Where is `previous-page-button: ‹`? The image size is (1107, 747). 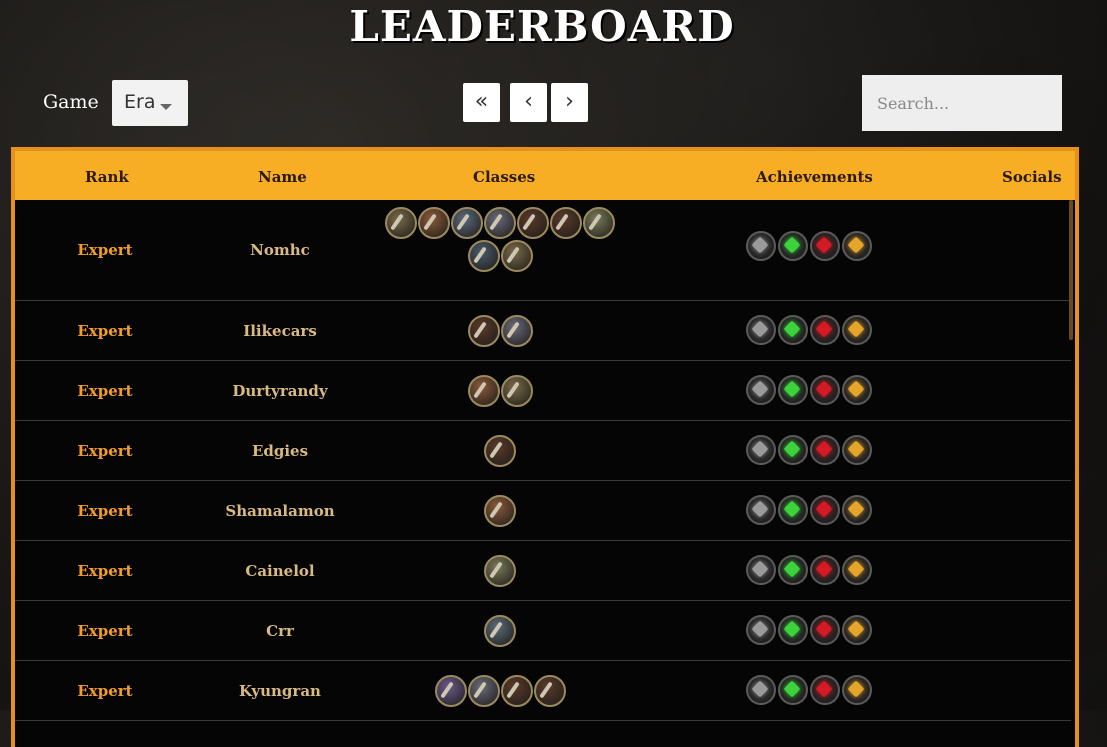 previous-page-button: ‹ is located at coordinates (528, 102).